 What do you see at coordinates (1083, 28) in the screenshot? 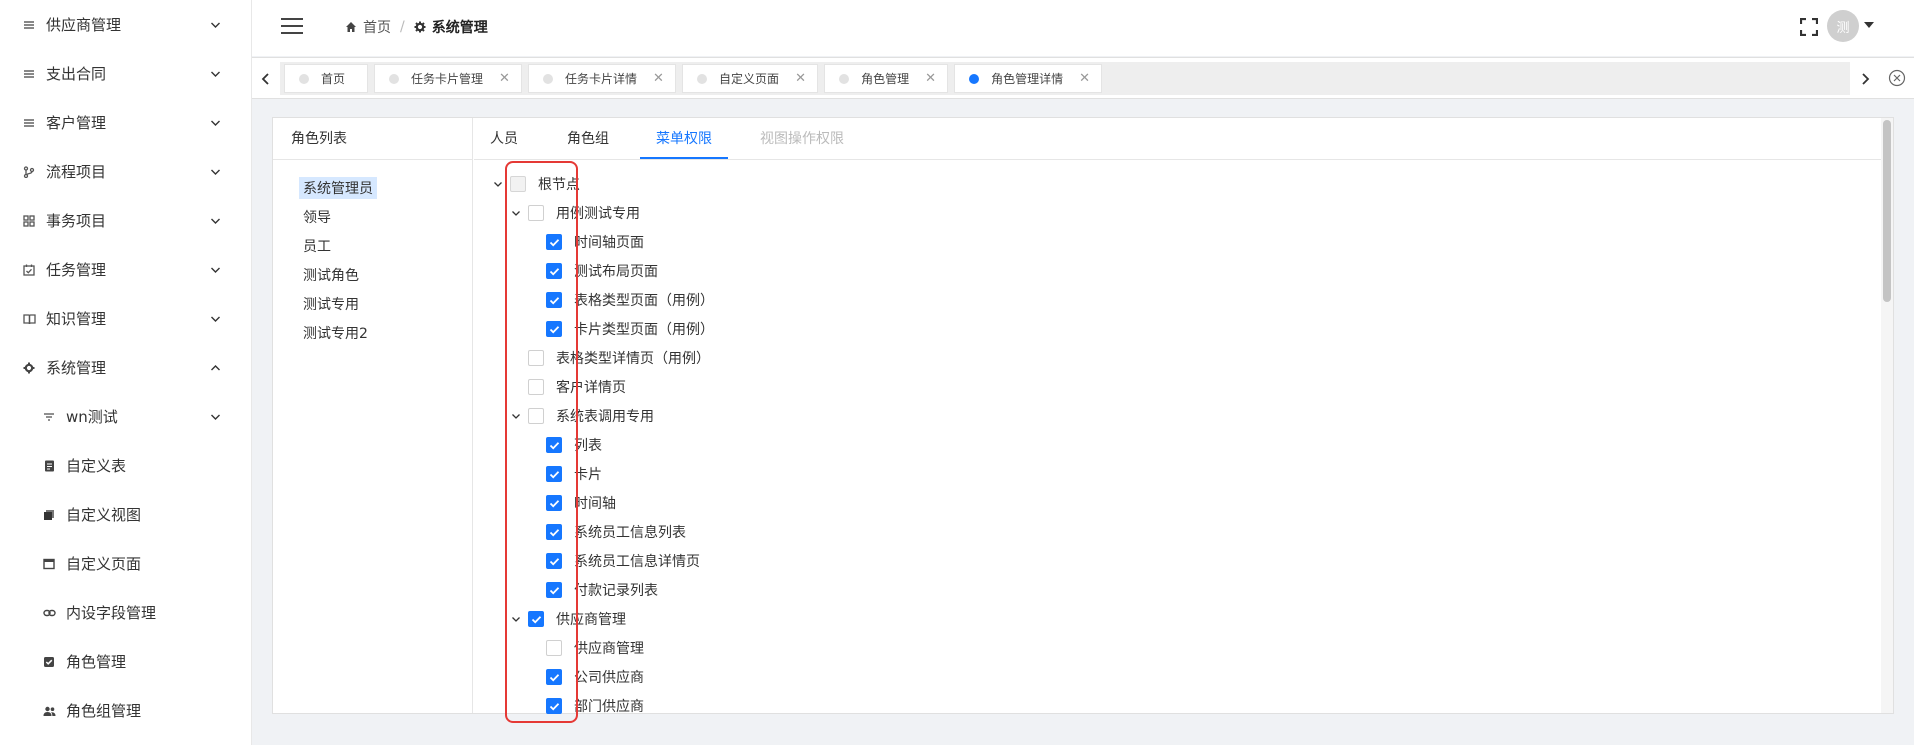
I see `top-header: 首页 / 系统管理 测` at bounding box center [1083, 28].